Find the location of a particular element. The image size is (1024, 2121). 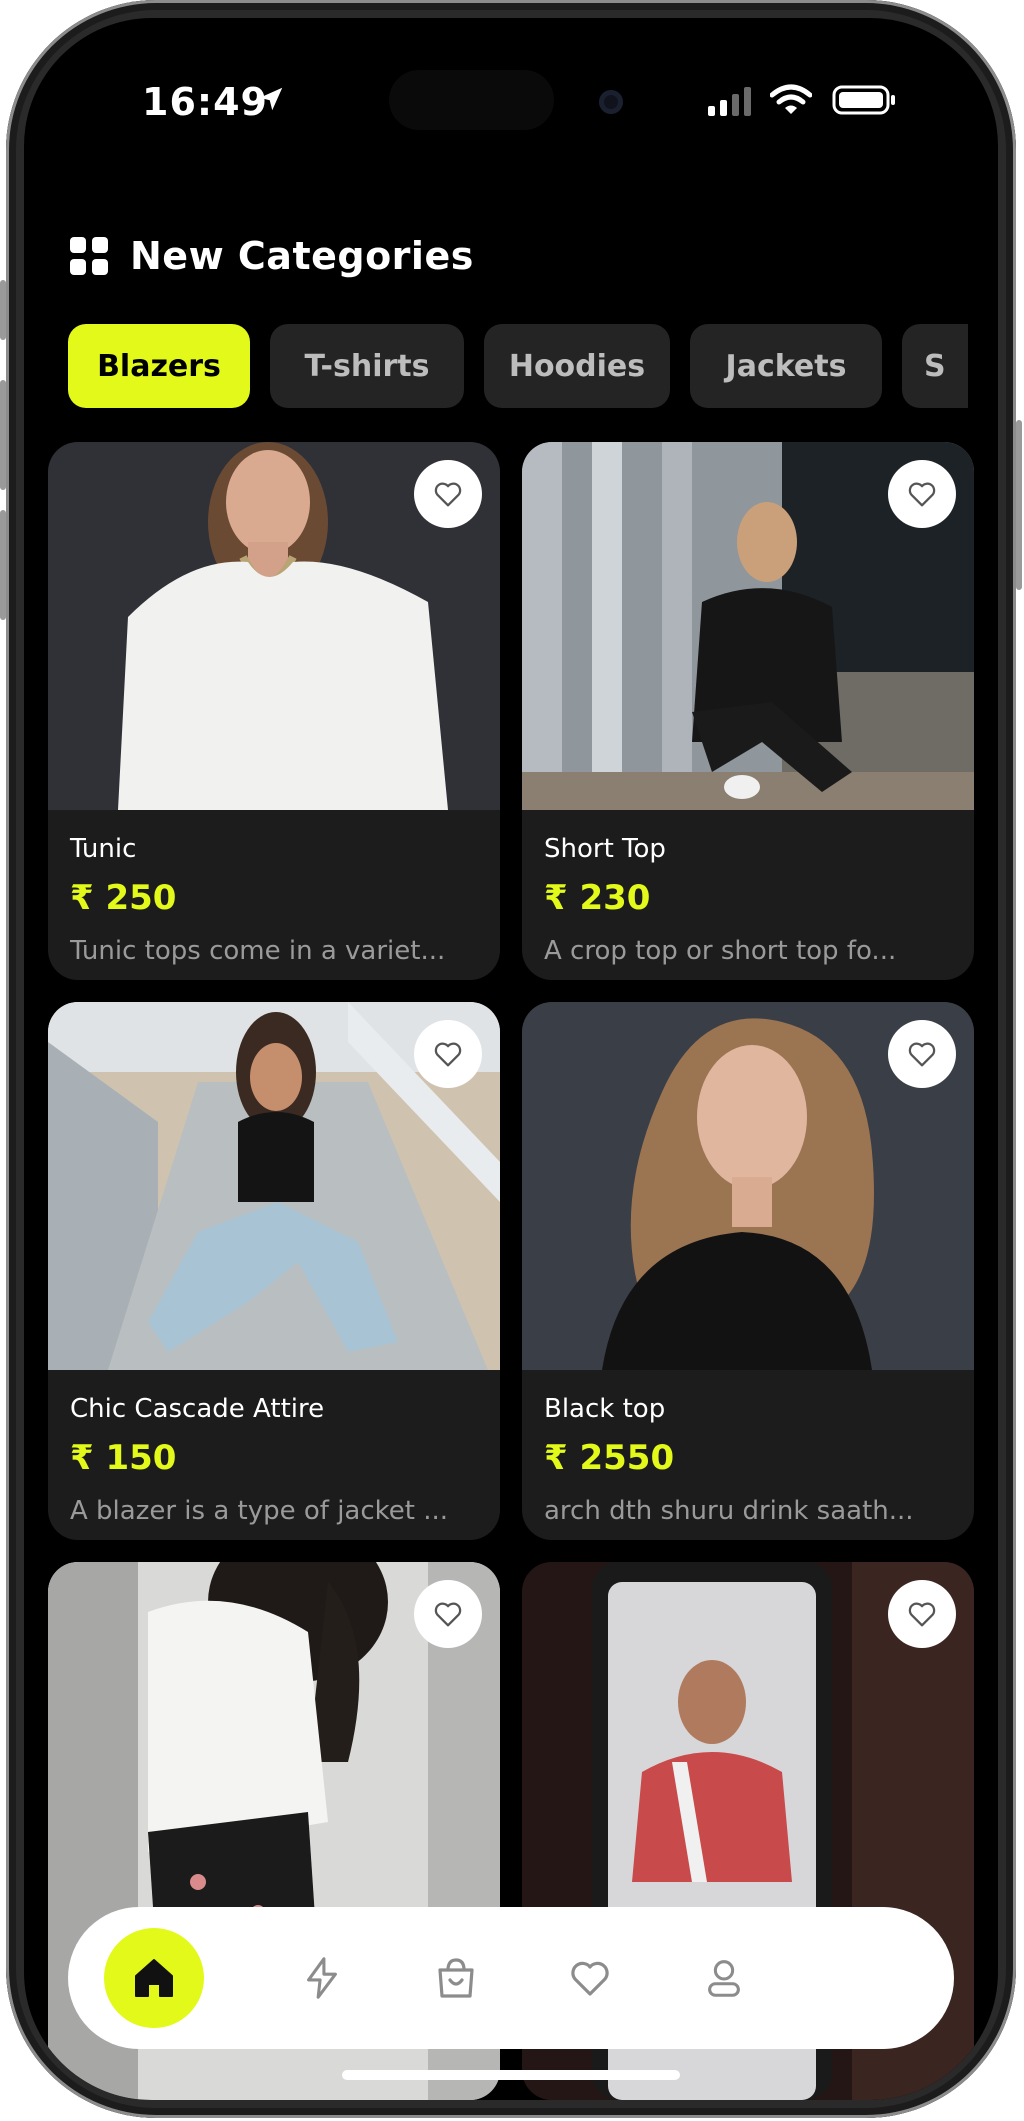

home-indicator is located at coordinates (511, 2075).